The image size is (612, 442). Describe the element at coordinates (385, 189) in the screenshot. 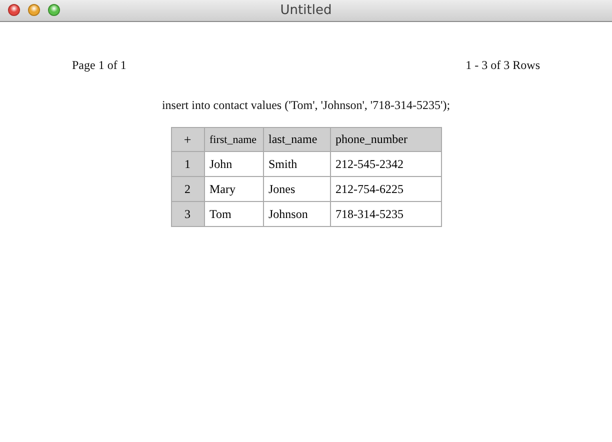

I see `table-cell: 212-754-6225` at that location.